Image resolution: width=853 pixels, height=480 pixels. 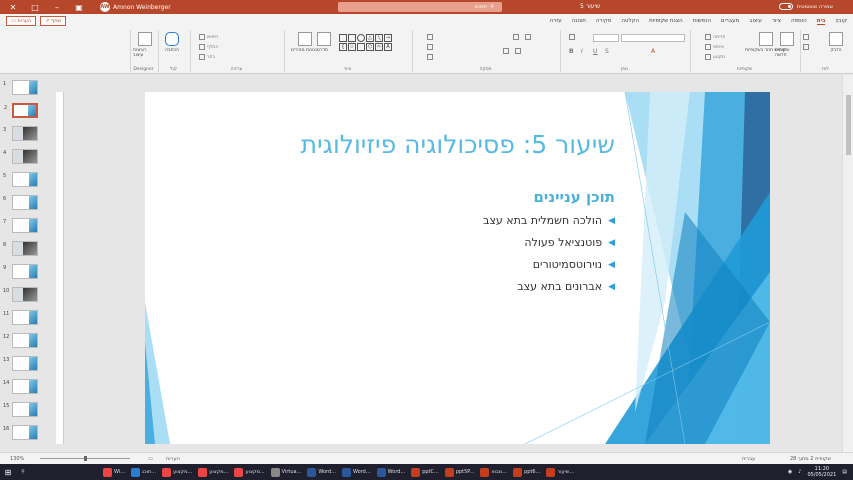 I want to click on ribbon-tab: הקלטה, so click(x=630, y=21).